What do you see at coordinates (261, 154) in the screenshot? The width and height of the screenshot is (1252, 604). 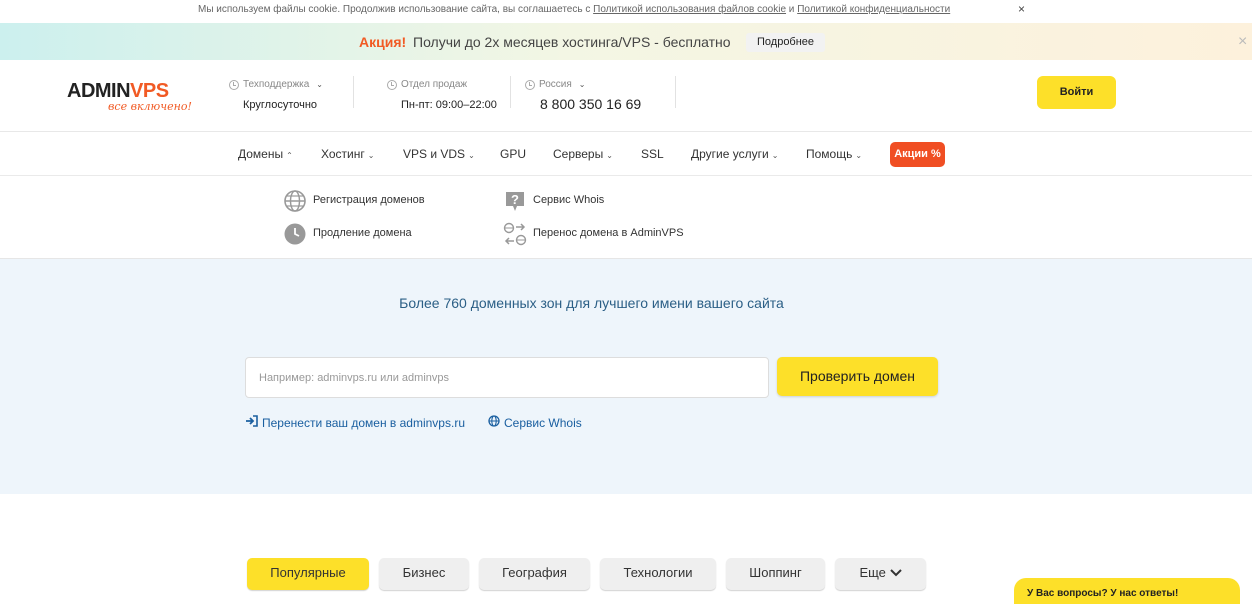 I see `nav-label: Домены` at bounding box center [261, 154].